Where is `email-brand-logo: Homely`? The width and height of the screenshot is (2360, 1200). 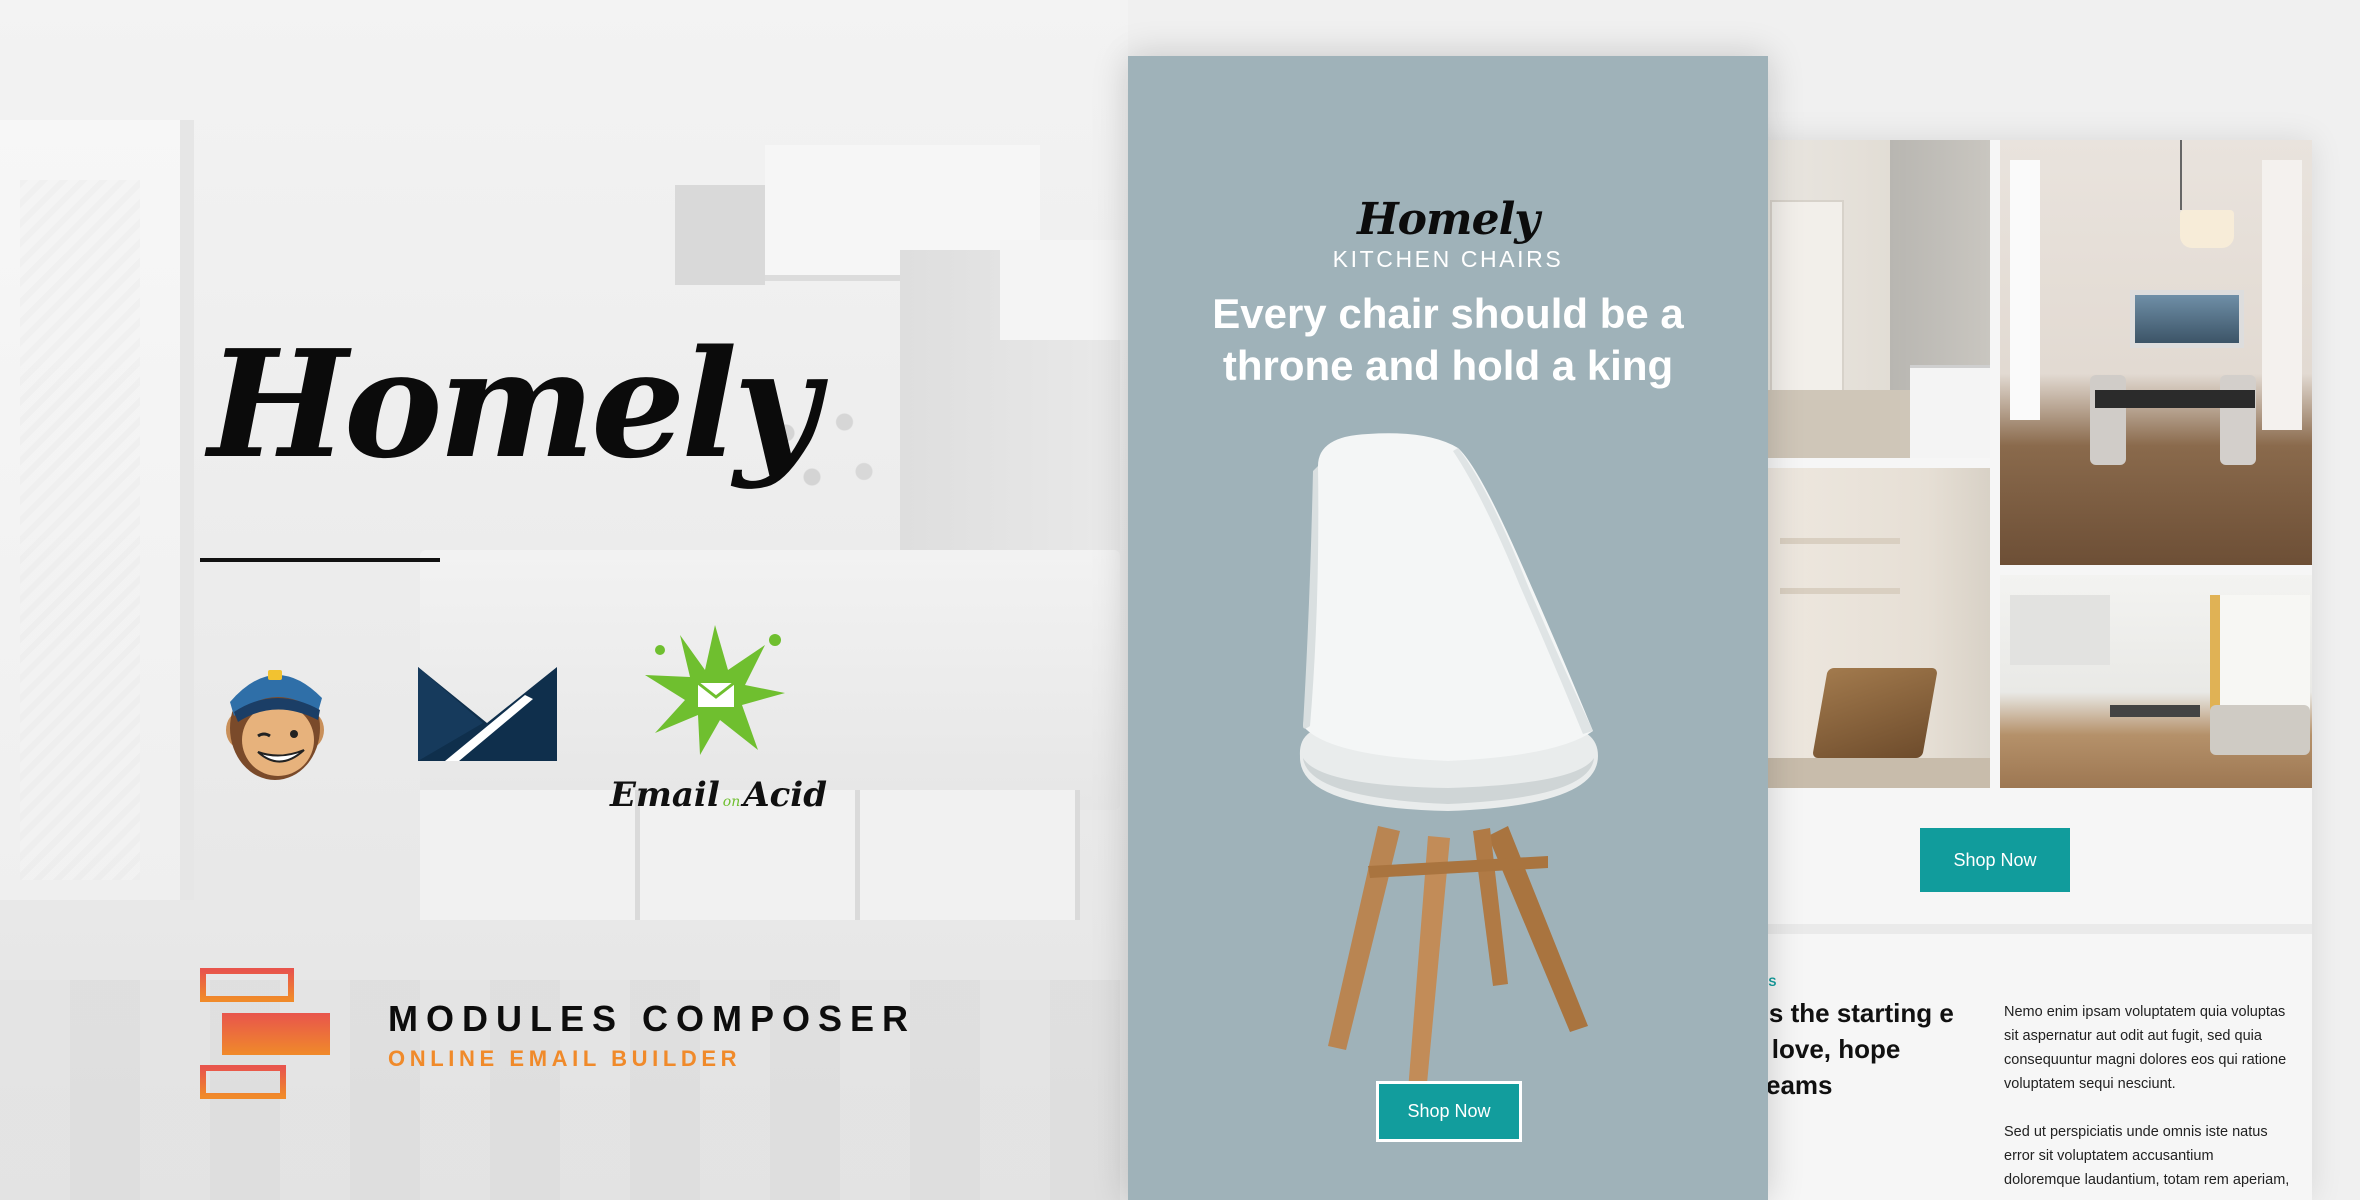
email-brand-logo: Homely is located at coordinates (1448, 219).